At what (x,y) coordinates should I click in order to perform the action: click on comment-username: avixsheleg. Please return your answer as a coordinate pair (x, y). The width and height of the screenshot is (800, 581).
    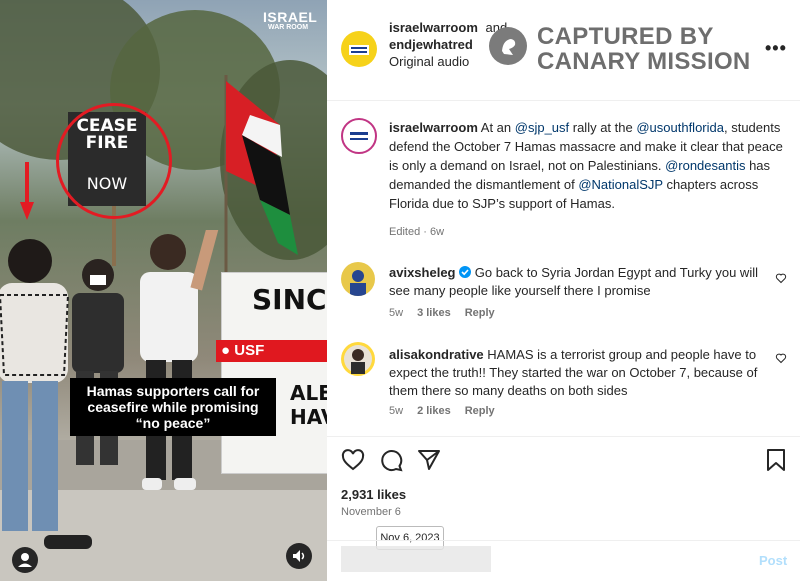
    Looking at the image, I should click on (422, 272).